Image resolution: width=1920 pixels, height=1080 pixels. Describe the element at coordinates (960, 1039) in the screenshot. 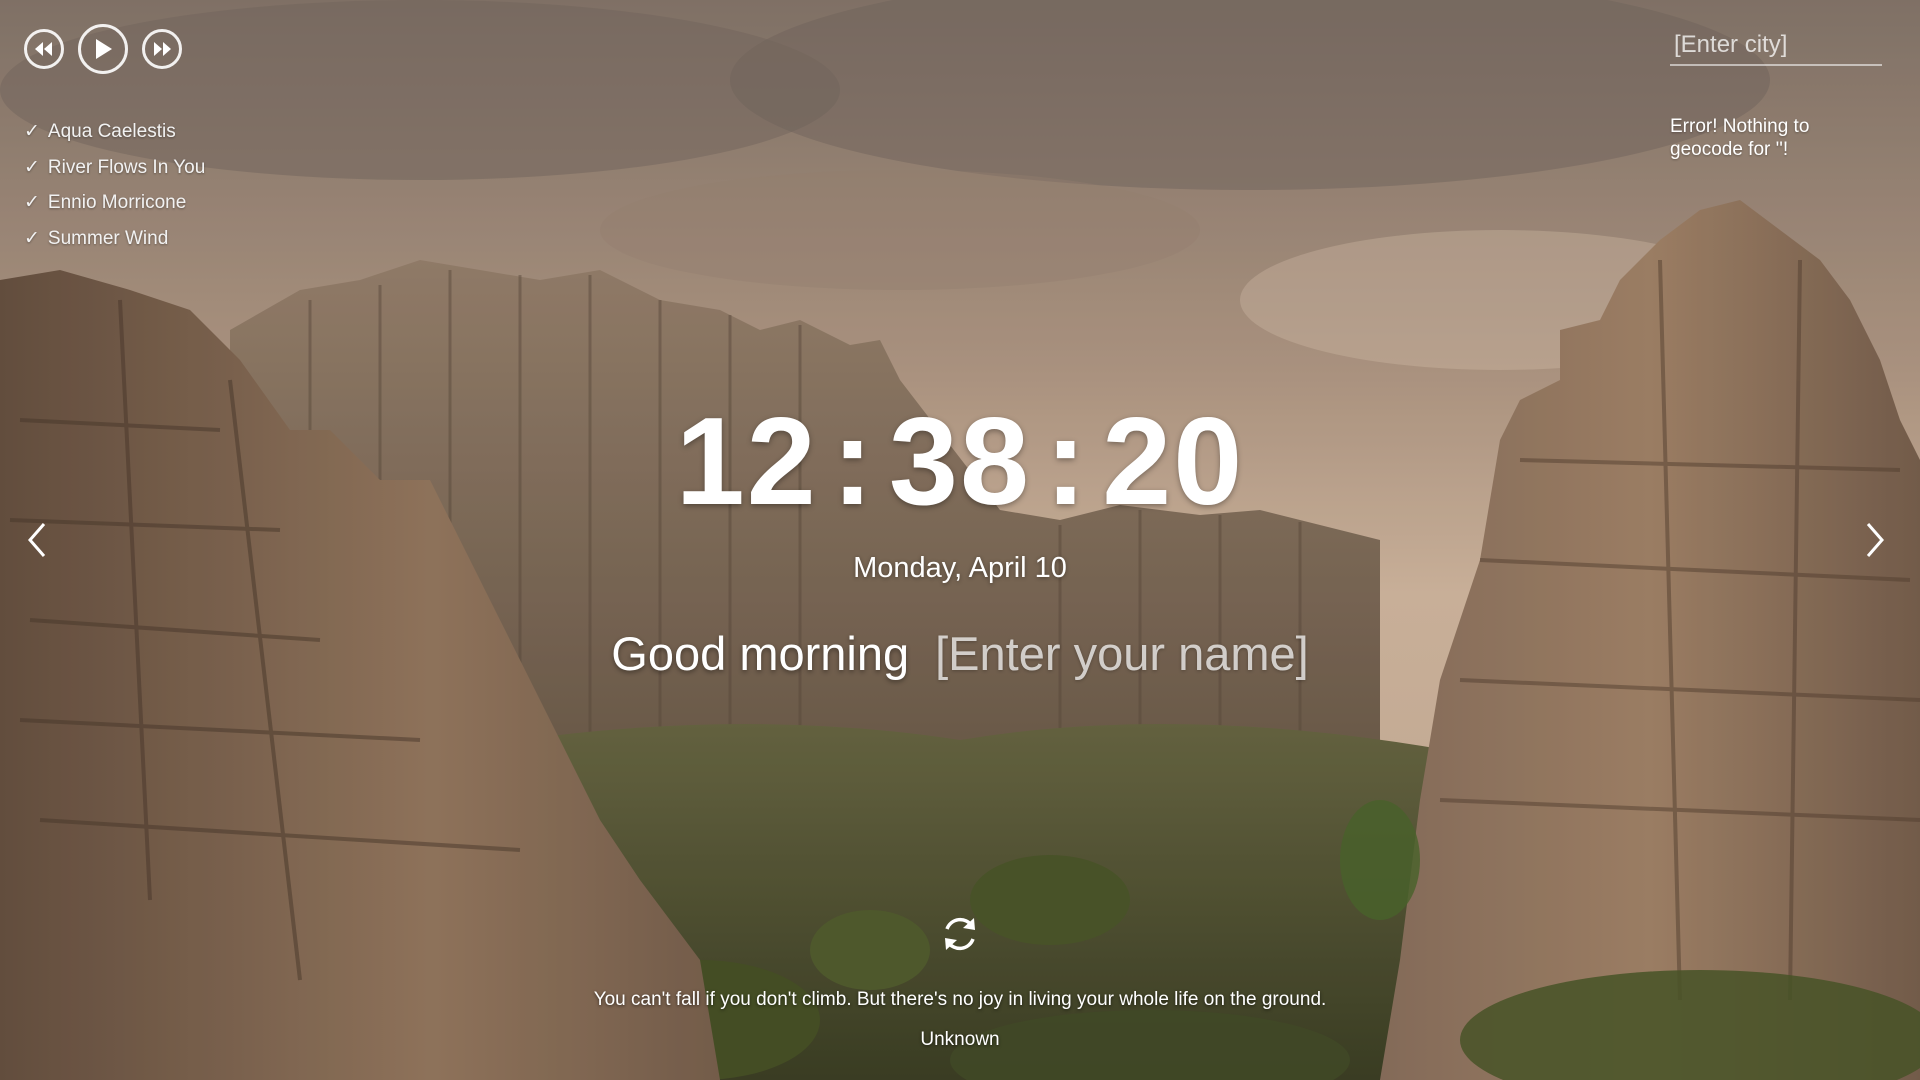

I see `quote-author: Unknown` at that location.